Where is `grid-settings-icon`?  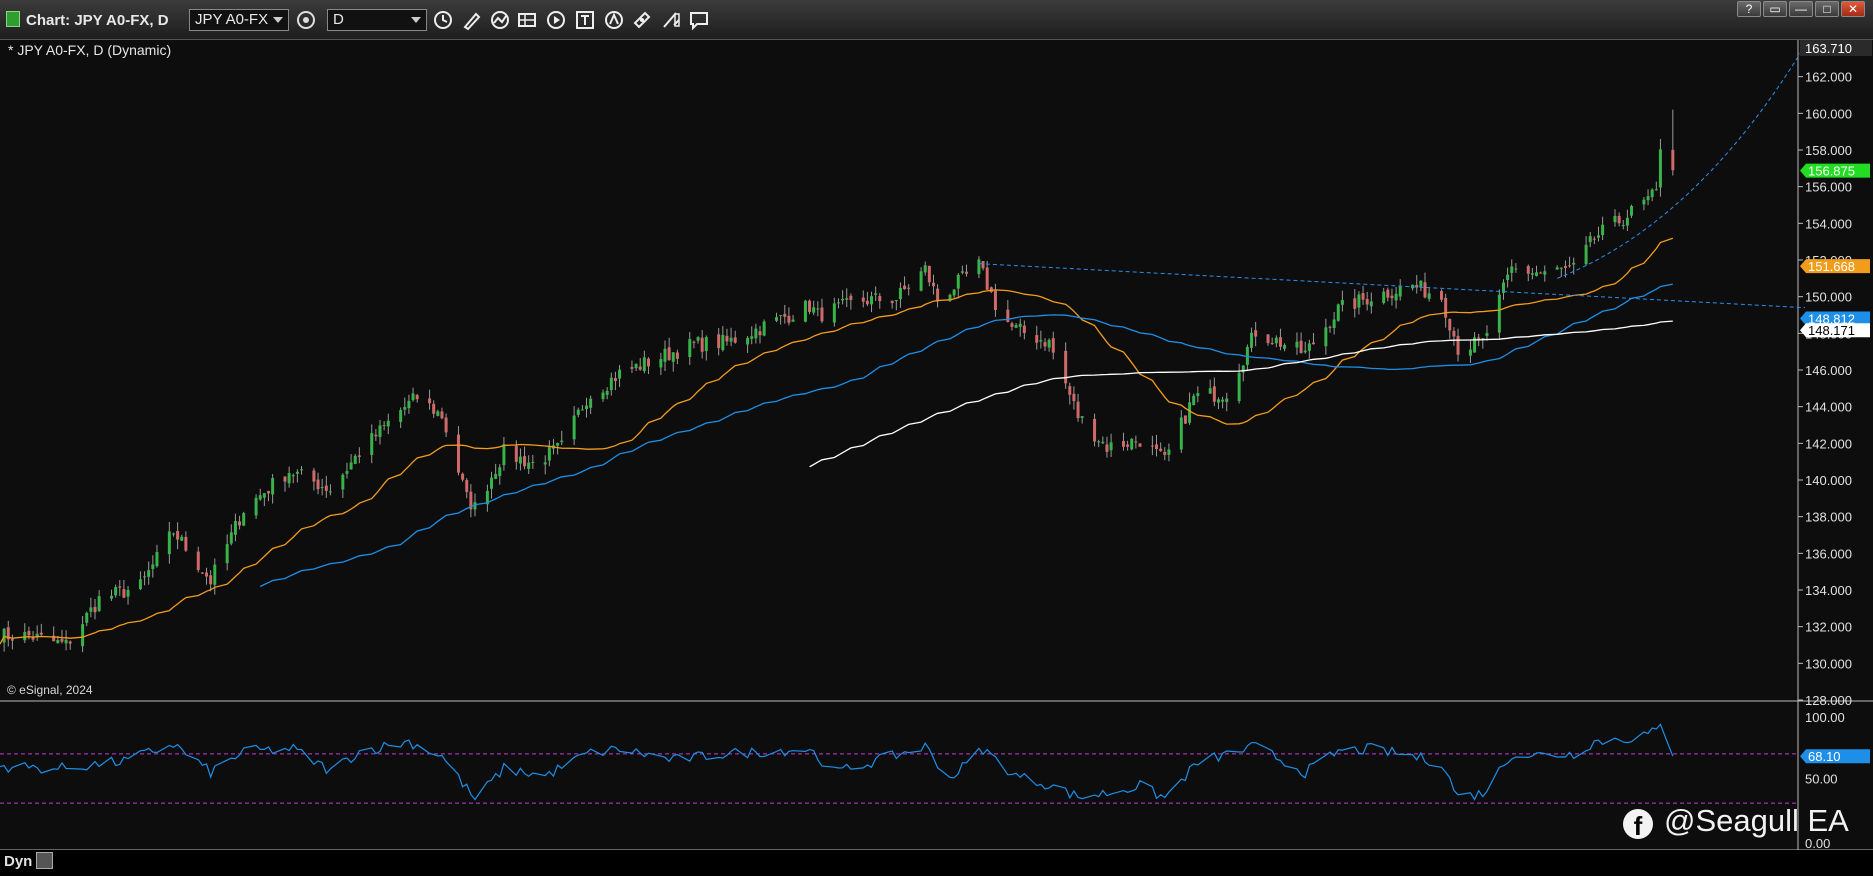 grid-settings-icon is located at coordinates (527, 20).